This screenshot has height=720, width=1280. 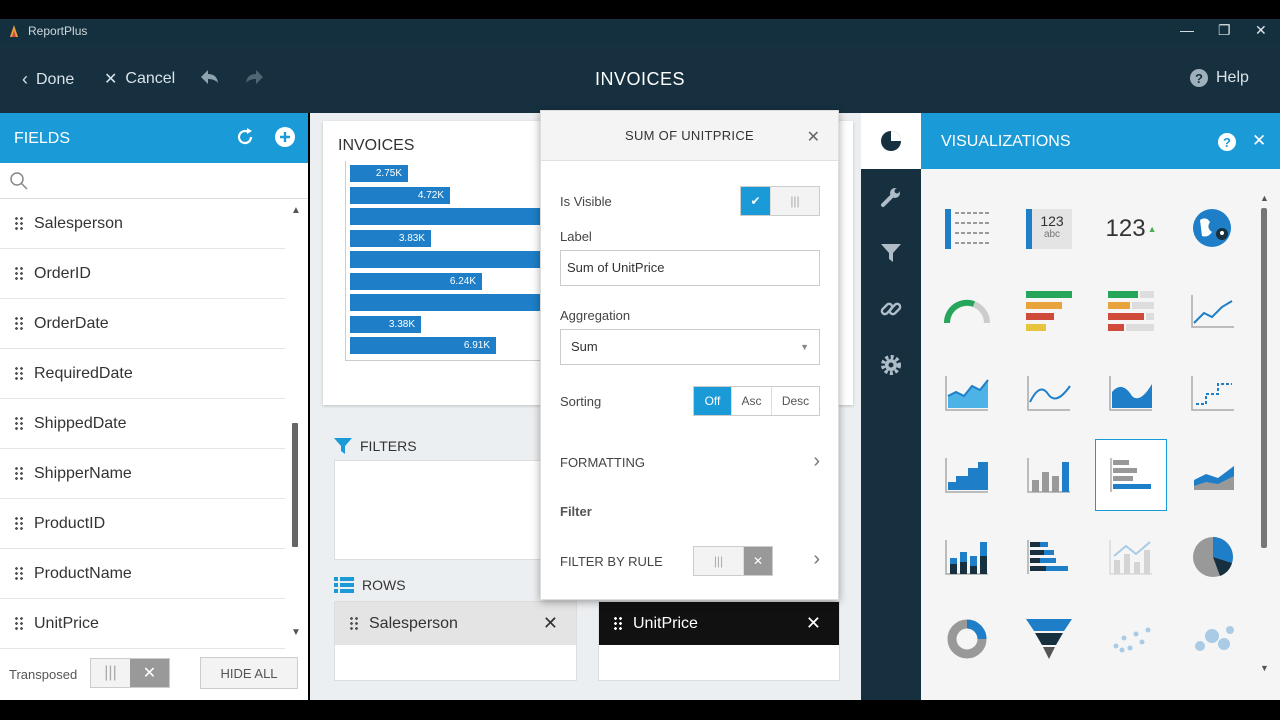 What do you see at coordinates (795, 401) in the screenshot?
I see `sort-desc-option: Desc` at bounding box center [795, 401].